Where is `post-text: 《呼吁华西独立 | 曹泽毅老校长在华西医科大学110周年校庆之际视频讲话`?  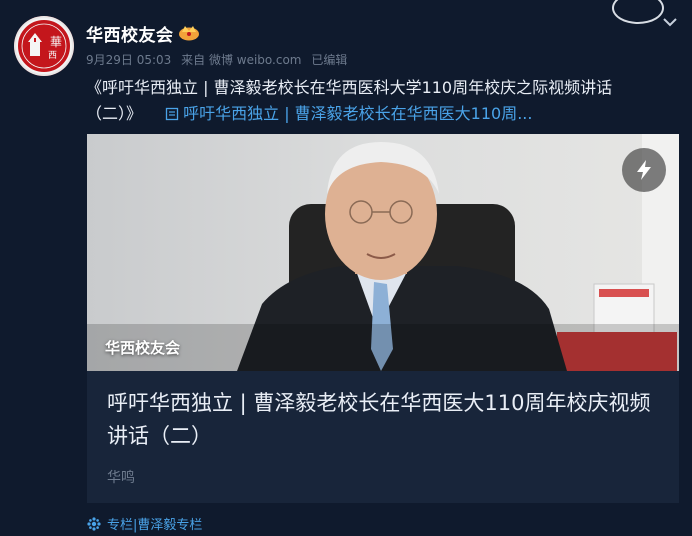 post-text: 《呼吁华西独立 | 曹泽毅老校长在华西医科大学110周年校庆之际视频讲话 is located at coordinates (349, 87).